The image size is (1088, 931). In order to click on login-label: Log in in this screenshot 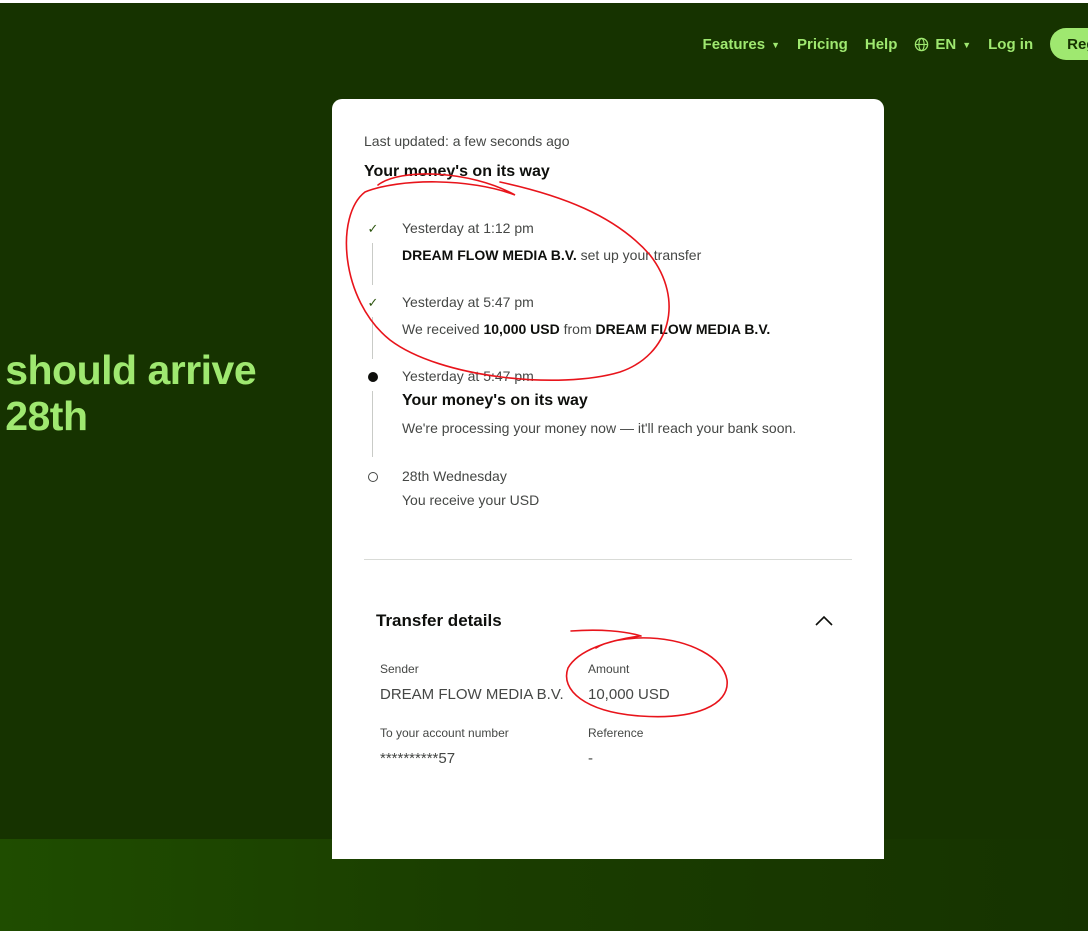, I will do `click(1011, 44)`.